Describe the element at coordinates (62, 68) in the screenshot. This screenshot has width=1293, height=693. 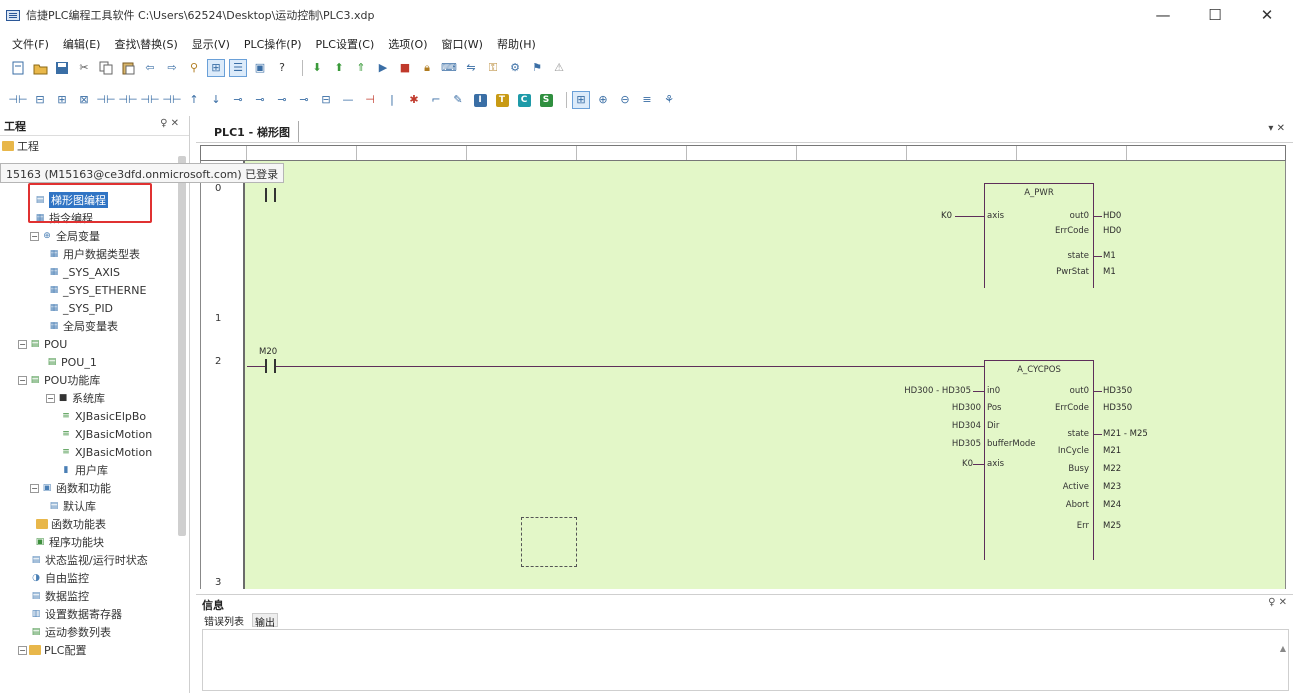
I see `save-icon` at that location.